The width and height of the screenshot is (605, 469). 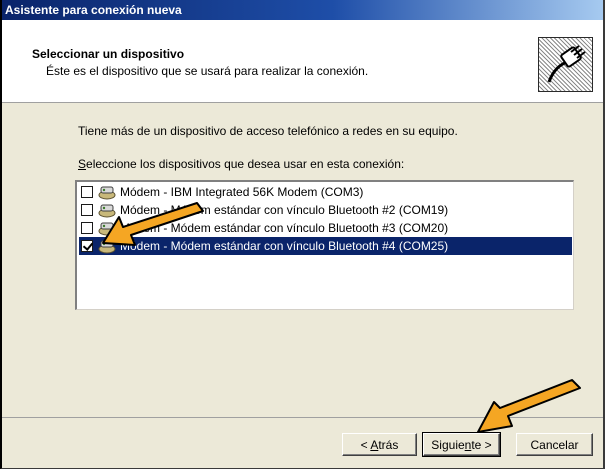 I want to click on wizard-footer: < Atrás Siguiente > Cancelar, so click(x=302, y=442).